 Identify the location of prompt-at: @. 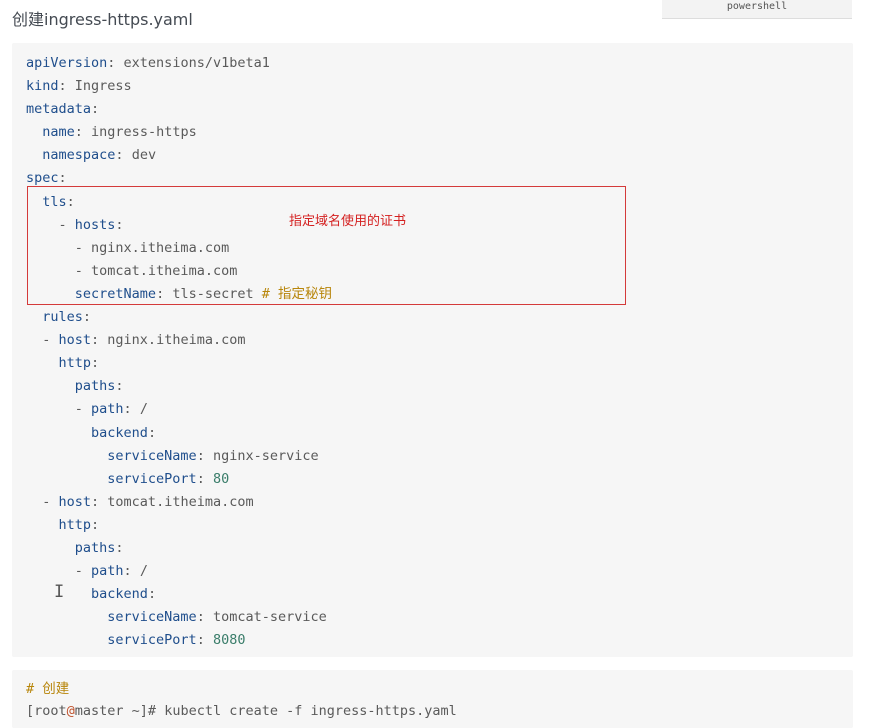
(70, 711).